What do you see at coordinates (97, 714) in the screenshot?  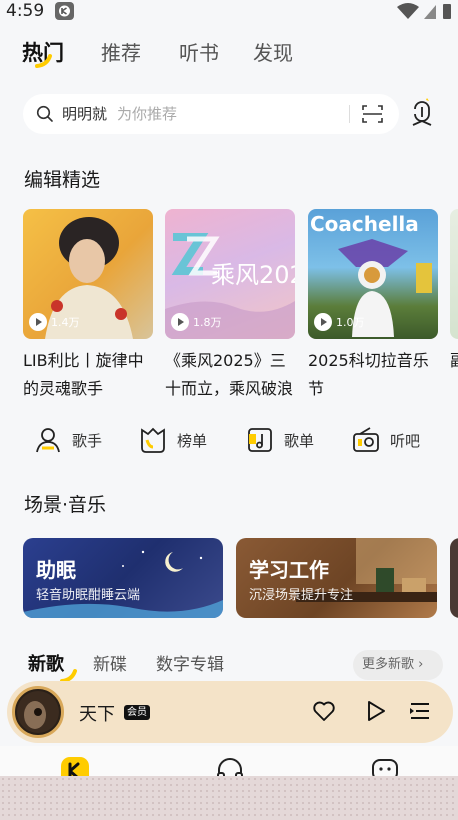 I see `player-song-title: 天下` at bounding box center [97, 714].